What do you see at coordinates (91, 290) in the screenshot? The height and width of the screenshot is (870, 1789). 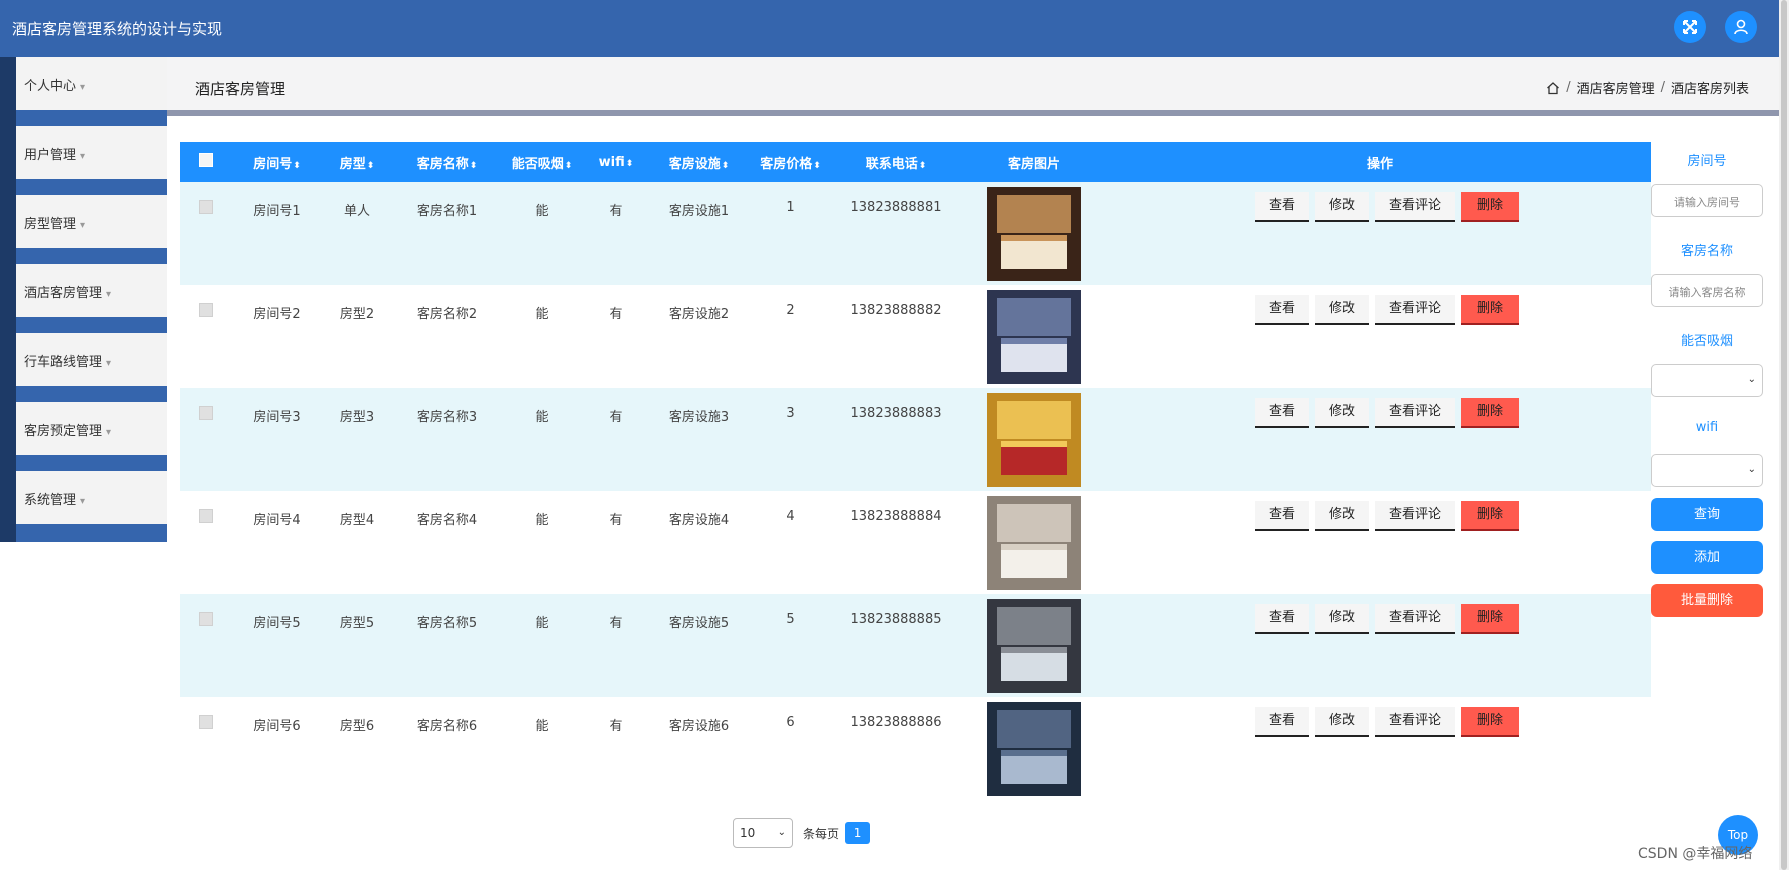 I see `sidebar-item-hotel-rooms: 酒店客房管理 ▾` at bounding box center [91, 290].